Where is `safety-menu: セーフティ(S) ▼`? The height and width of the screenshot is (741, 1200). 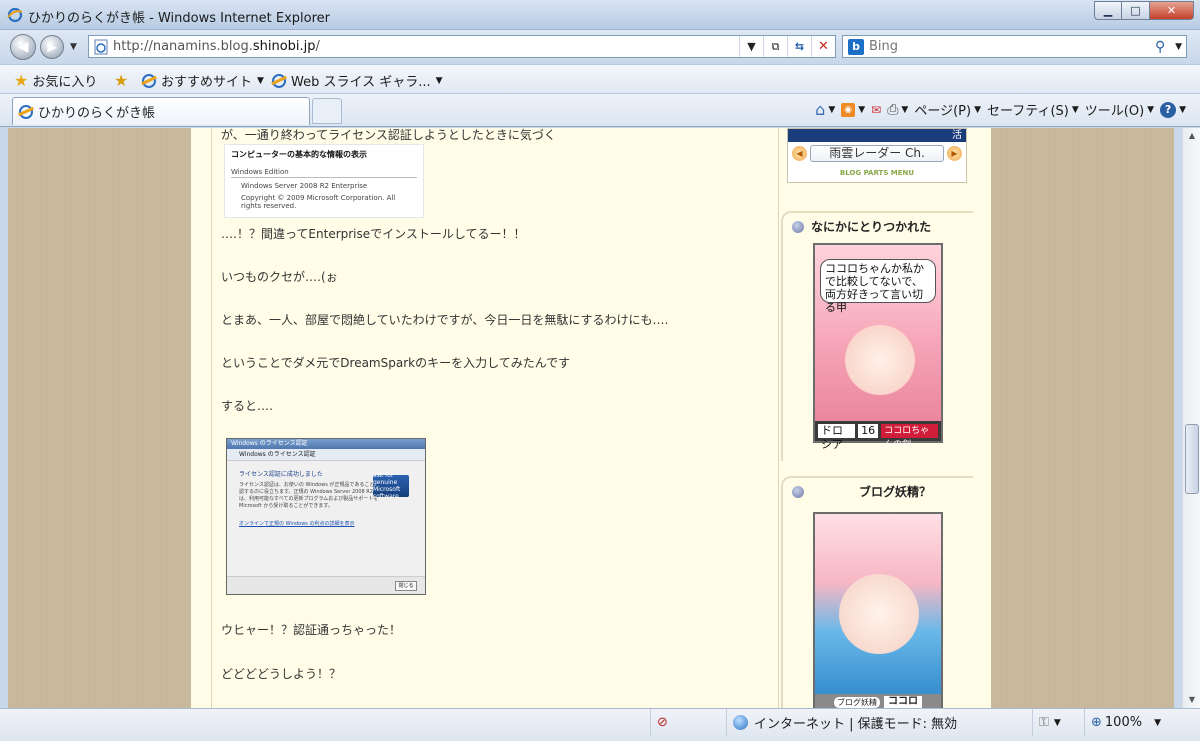
safety-menu: セーフティ(S) ▼ is located at coordinates (1033, 109).